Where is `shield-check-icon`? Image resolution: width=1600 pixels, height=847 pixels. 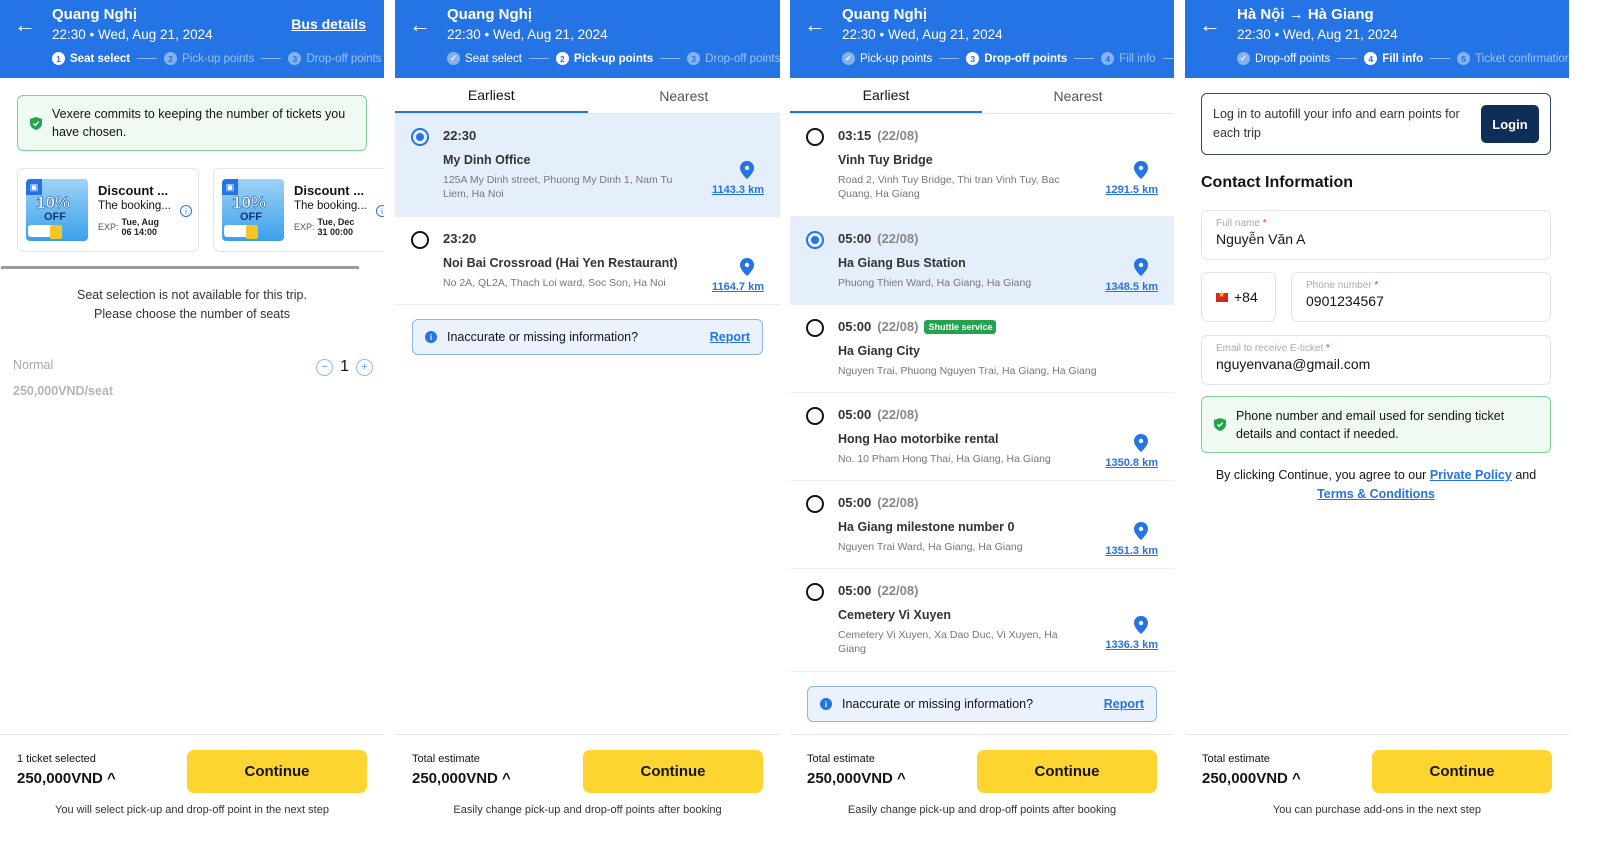 shield-check-icon is located at coordinates (36, 123).